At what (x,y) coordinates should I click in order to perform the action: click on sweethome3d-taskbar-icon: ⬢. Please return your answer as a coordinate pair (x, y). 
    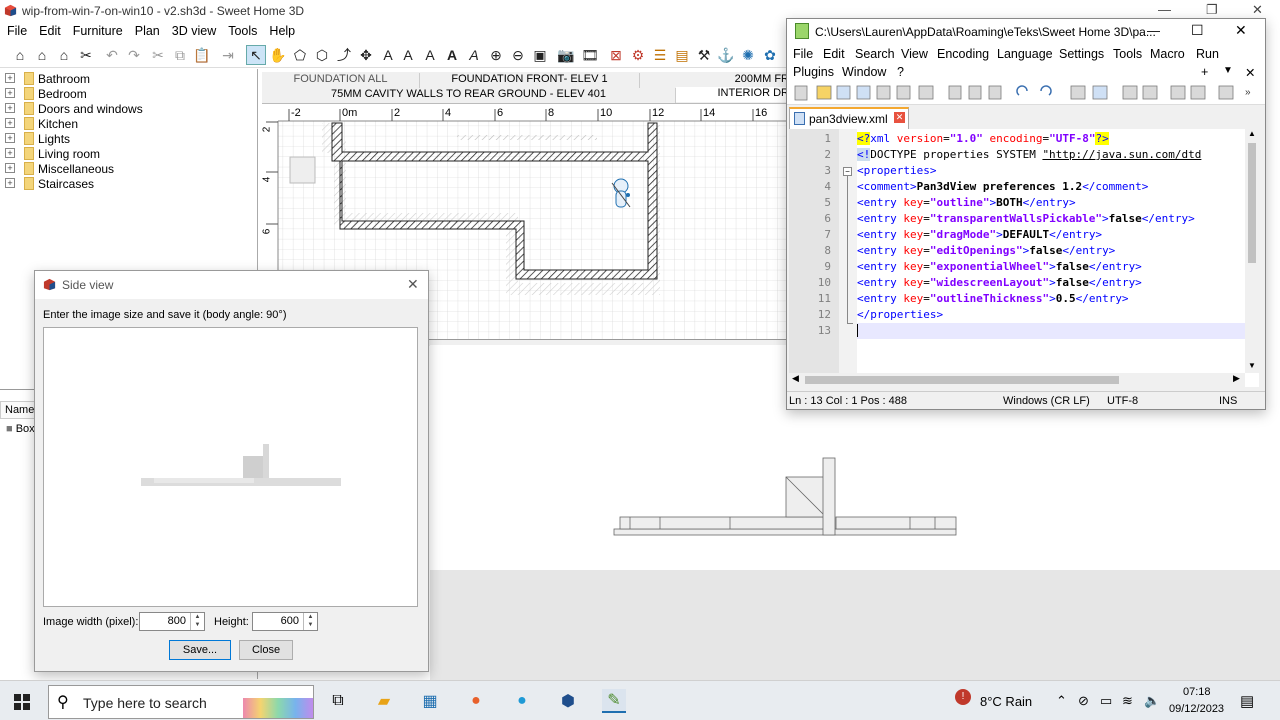
    Looking at the image, I should click on (568, 701).